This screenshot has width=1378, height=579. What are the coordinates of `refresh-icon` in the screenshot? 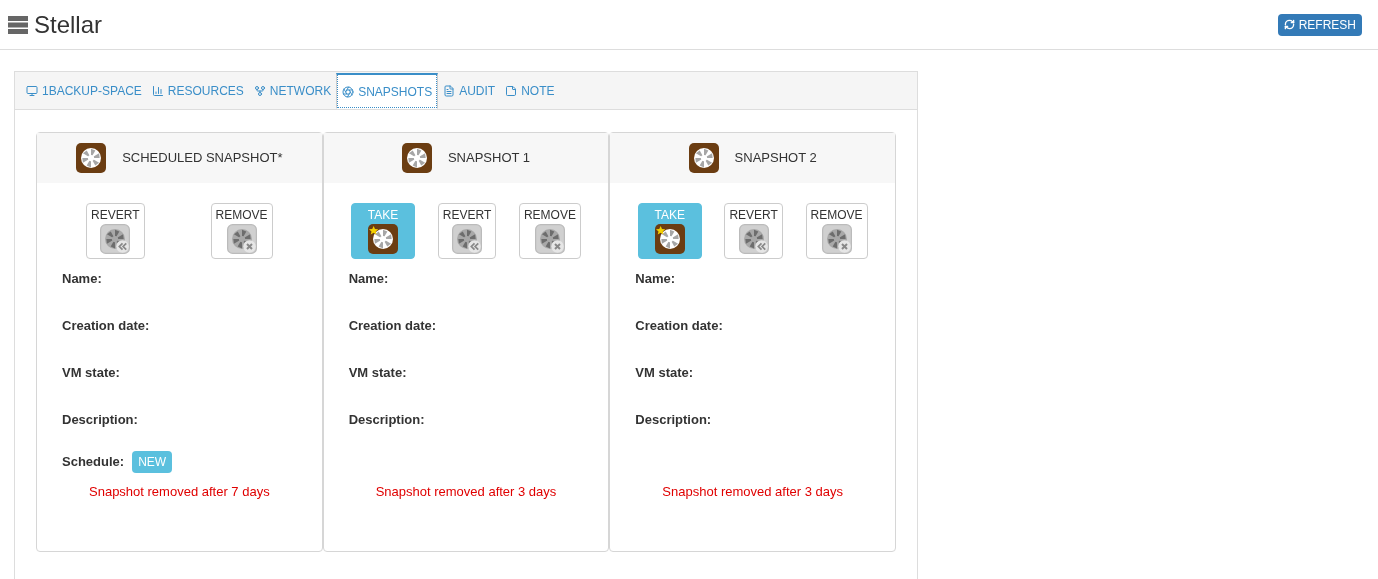 It's located at (1289, 24).